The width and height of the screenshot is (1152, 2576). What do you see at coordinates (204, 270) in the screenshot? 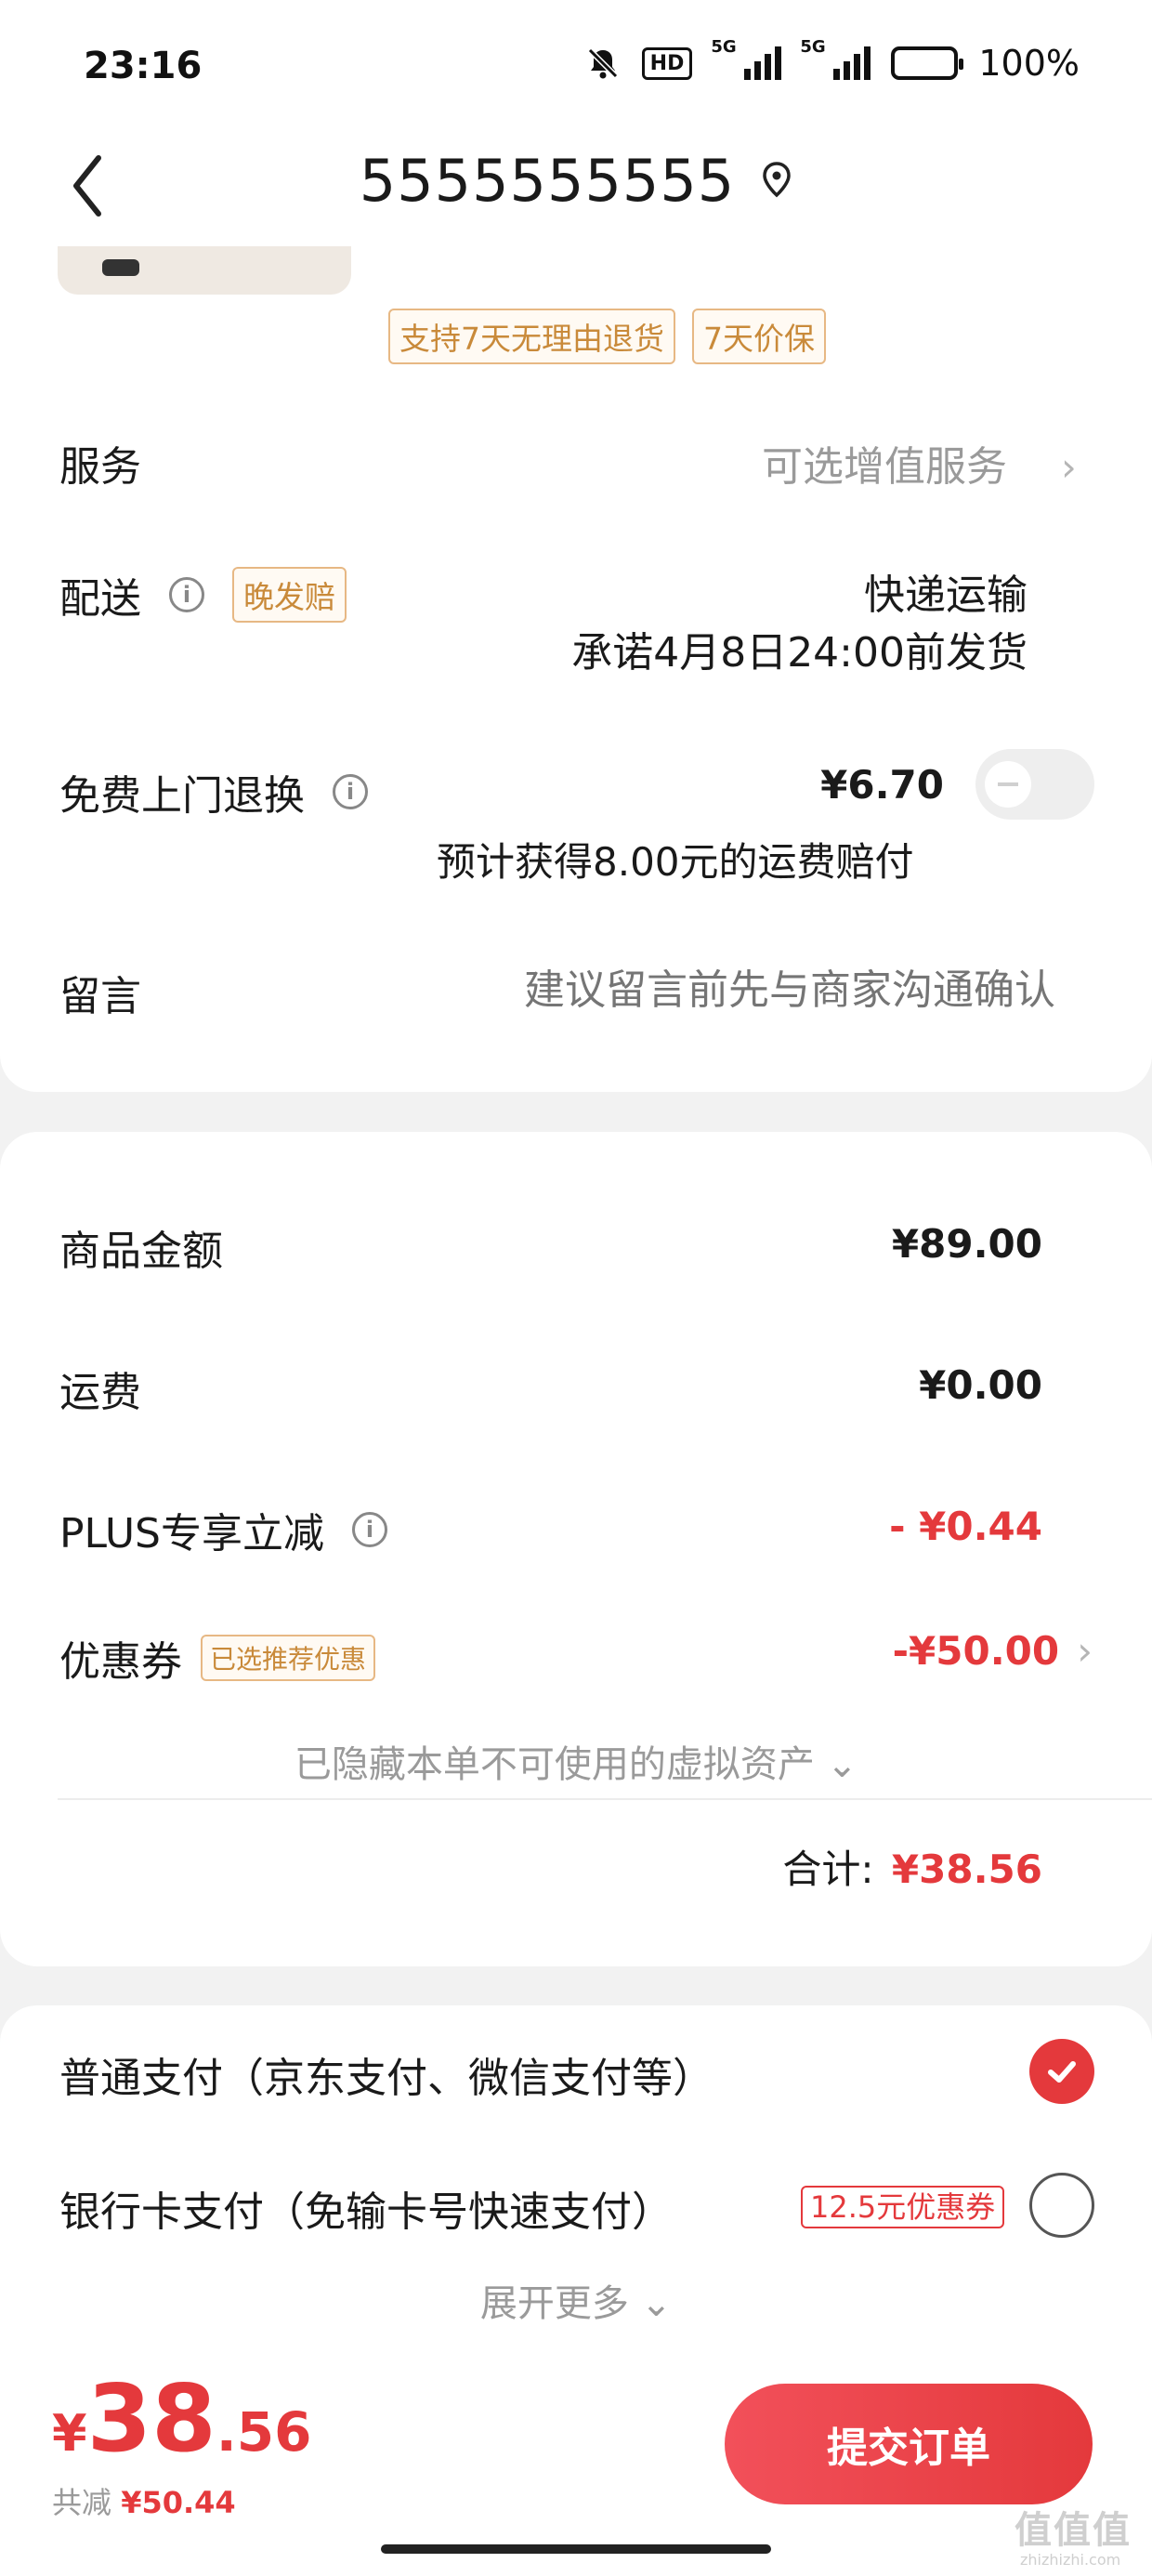
I see `product-thumbnail` at bounding box center [204, 270].